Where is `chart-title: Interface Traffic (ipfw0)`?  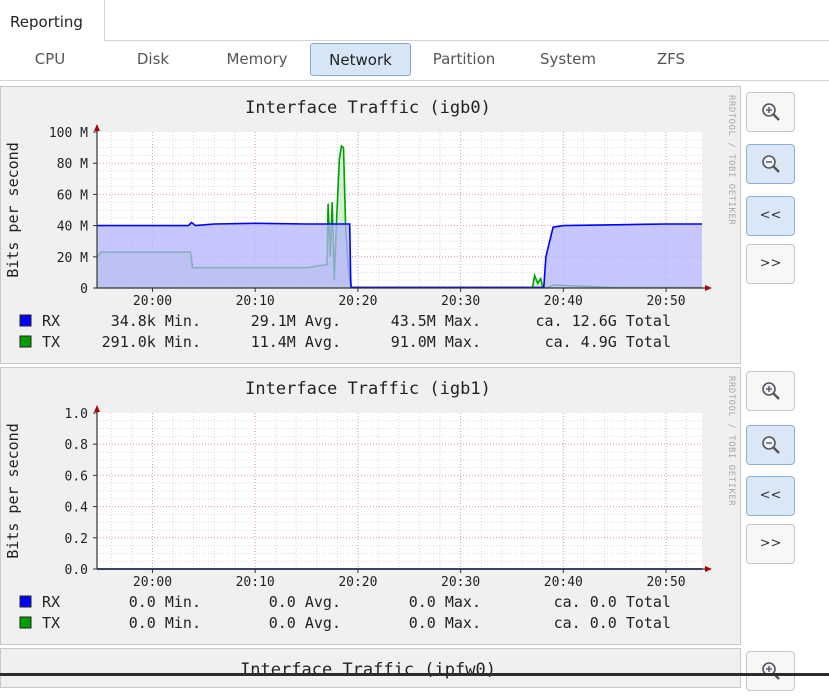 chart-title: Interface Traffic (ipfw0) is located at coordinates (368, 670).